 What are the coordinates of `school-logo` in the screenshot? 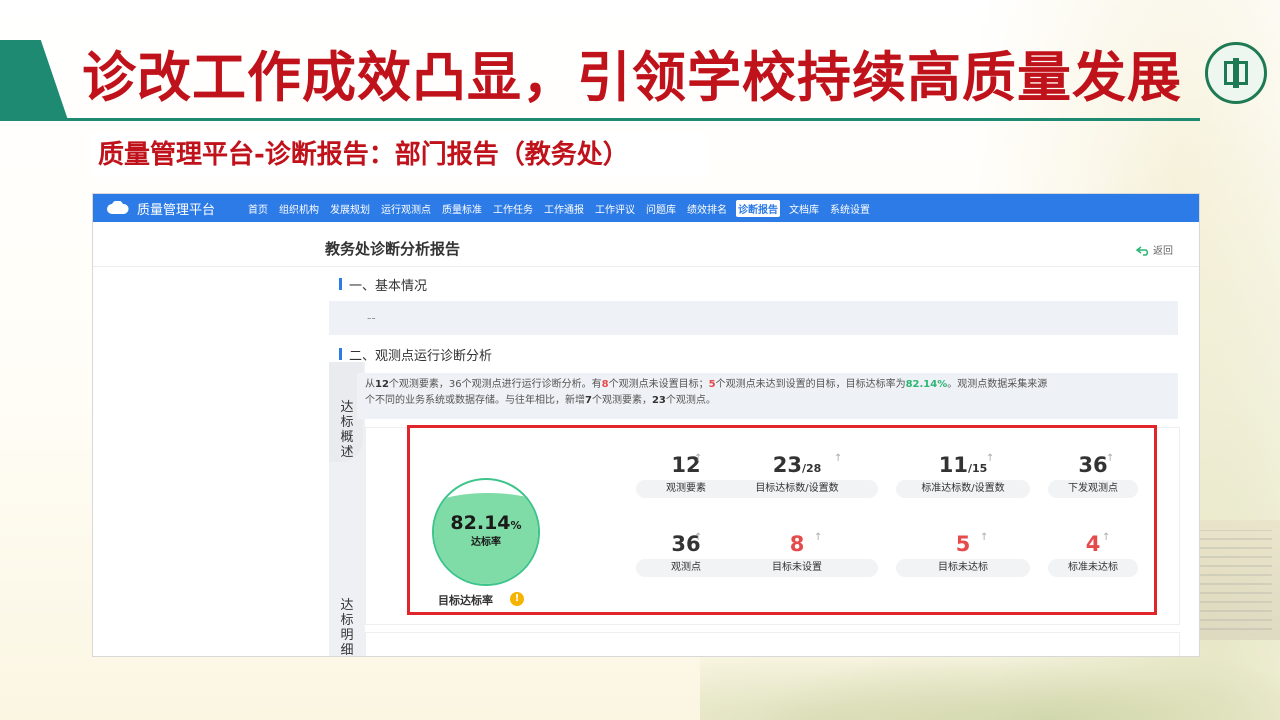 It's located at (1236, 73).